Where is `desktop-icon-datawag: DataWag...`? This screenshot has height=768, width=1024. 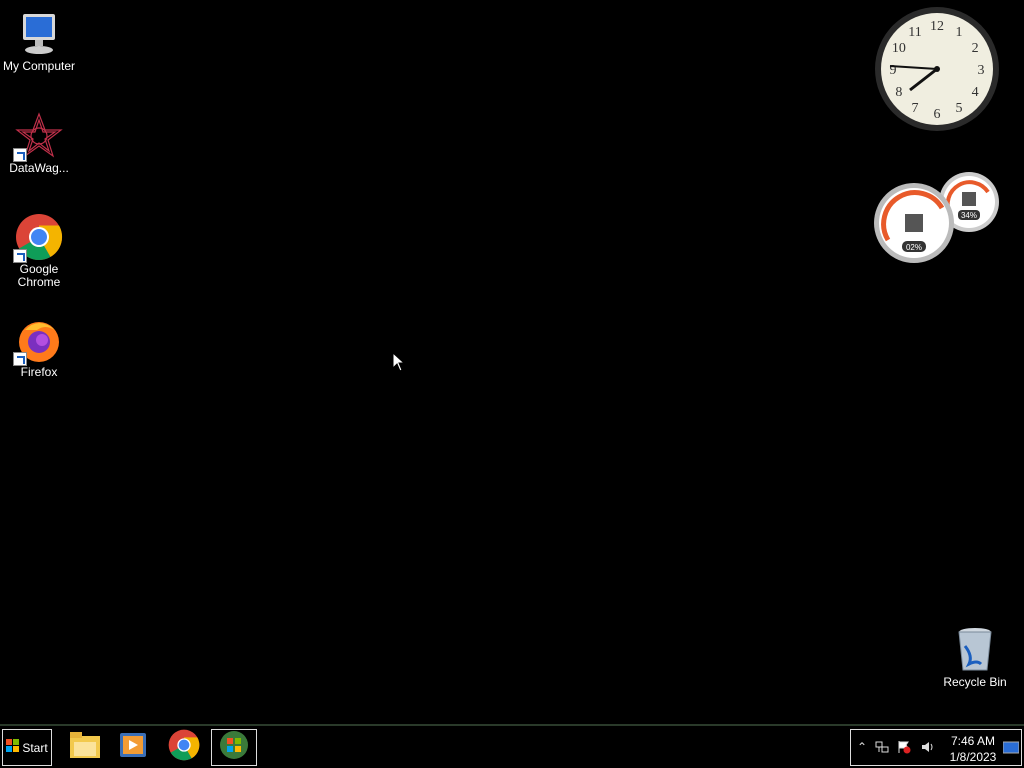 desktop-icon-datawag: DataWag... is located at coordinates (39, 143).